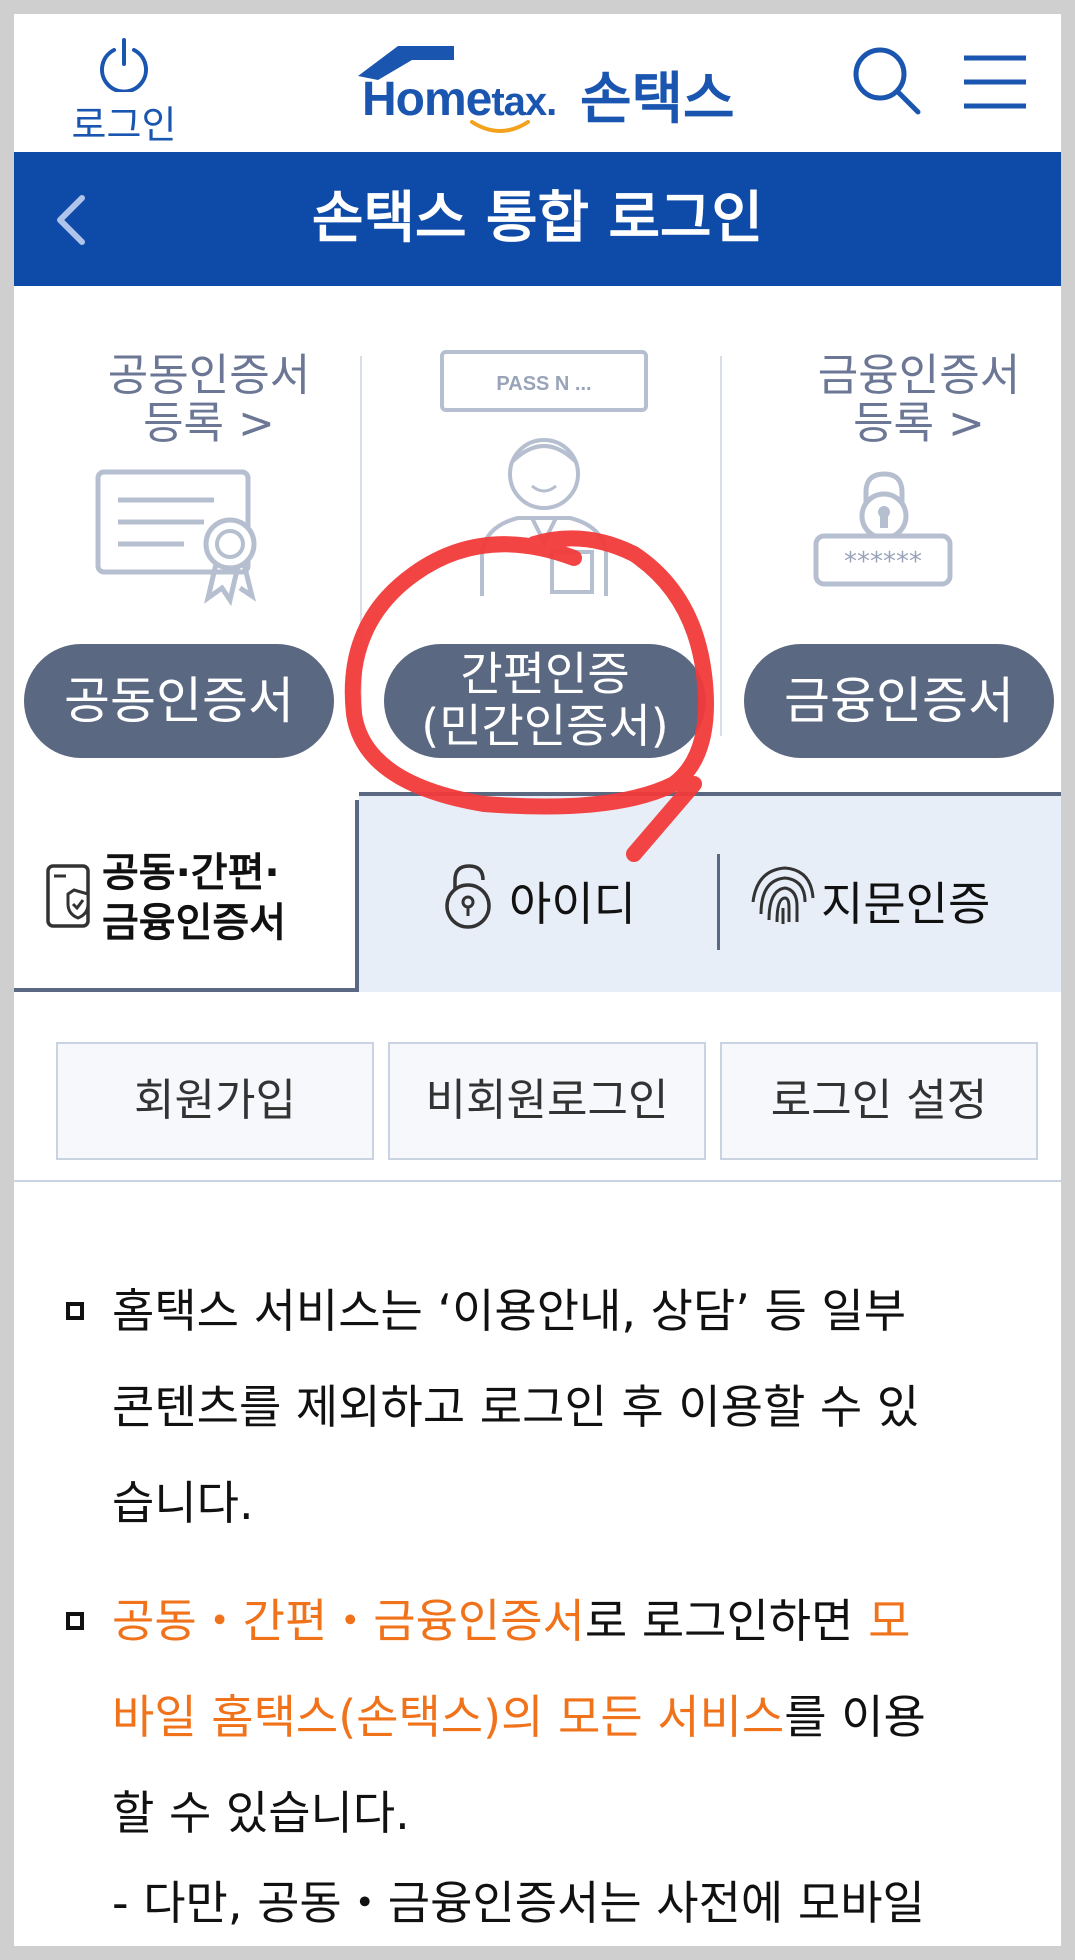 This screenshot has height=1960, width=1075. What do you see at coordinates (459, 99) in the screenshot?
I see `logo-home-text: Hometax.` at bounding box center [459, 99].